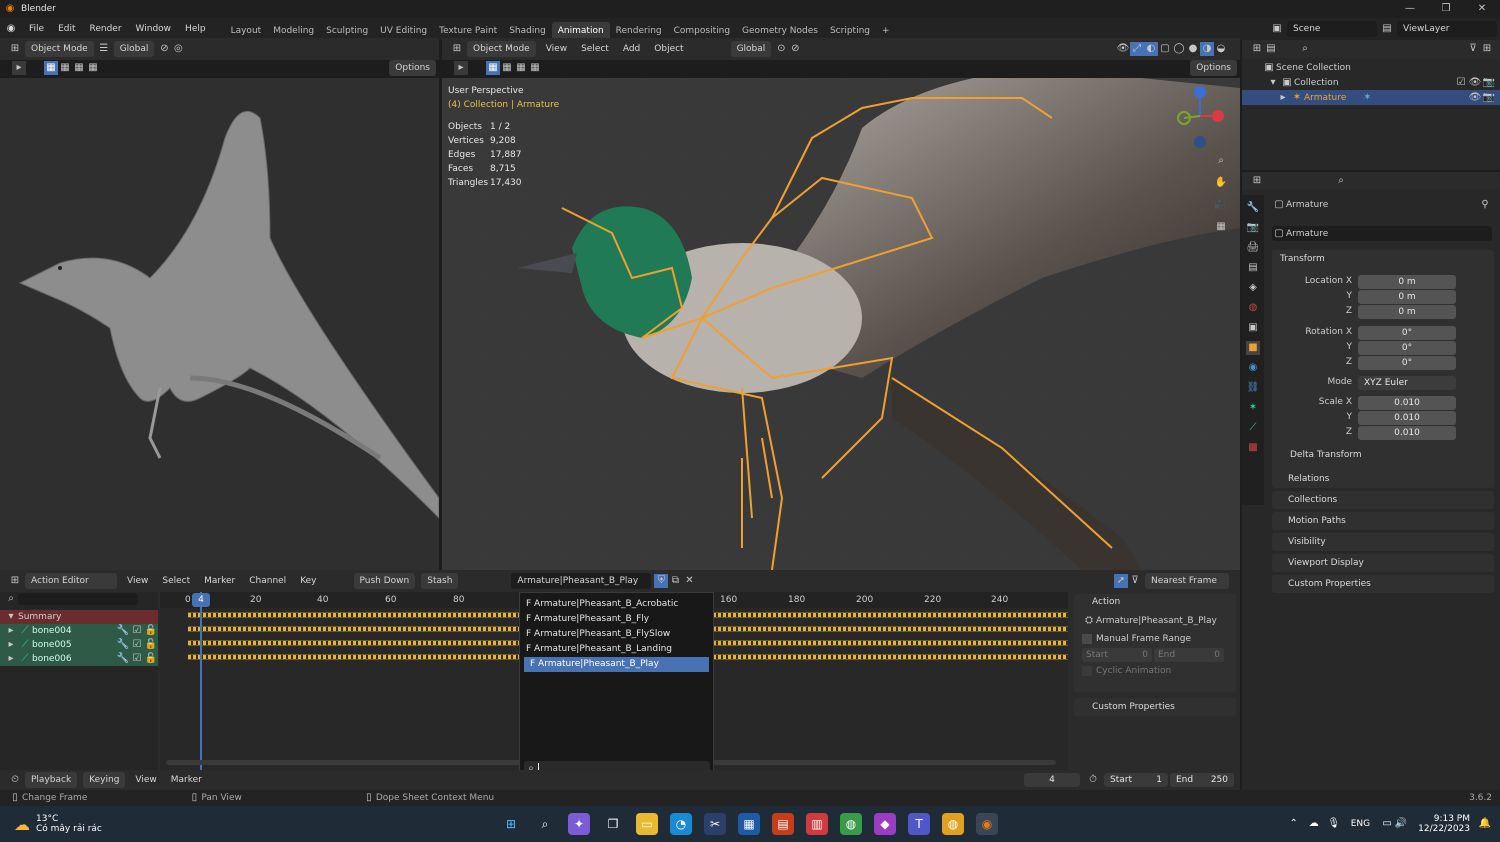  What do you see at coordinates (104, 780) in the screenshot?
I see `keying-menu: Keying` at bounding box center [104, 780].